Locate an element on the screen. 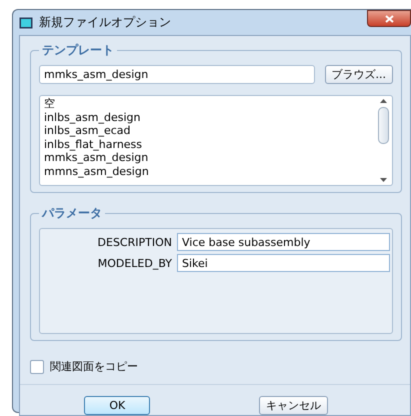 The width and height of the screenshot is (411, 416). template-field: mmks_asm_design is located at coordinates (176, 74).